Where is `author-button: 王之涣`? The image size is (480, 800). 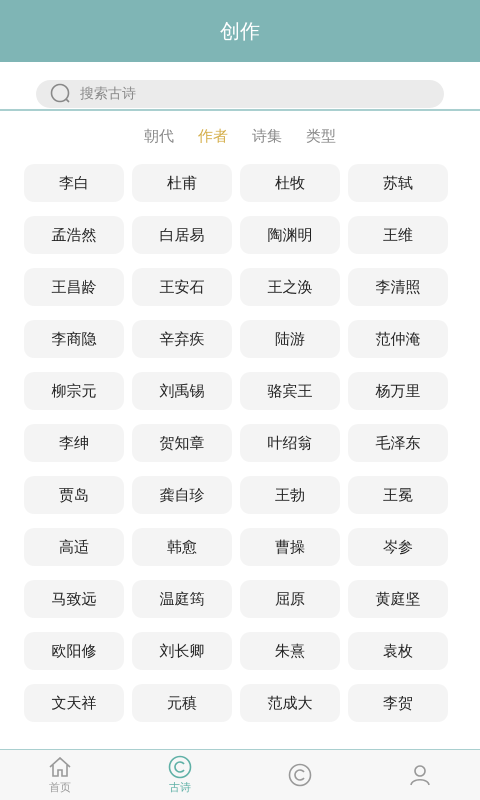 author-button: 王之涣 is located at coordinates (290, 287).